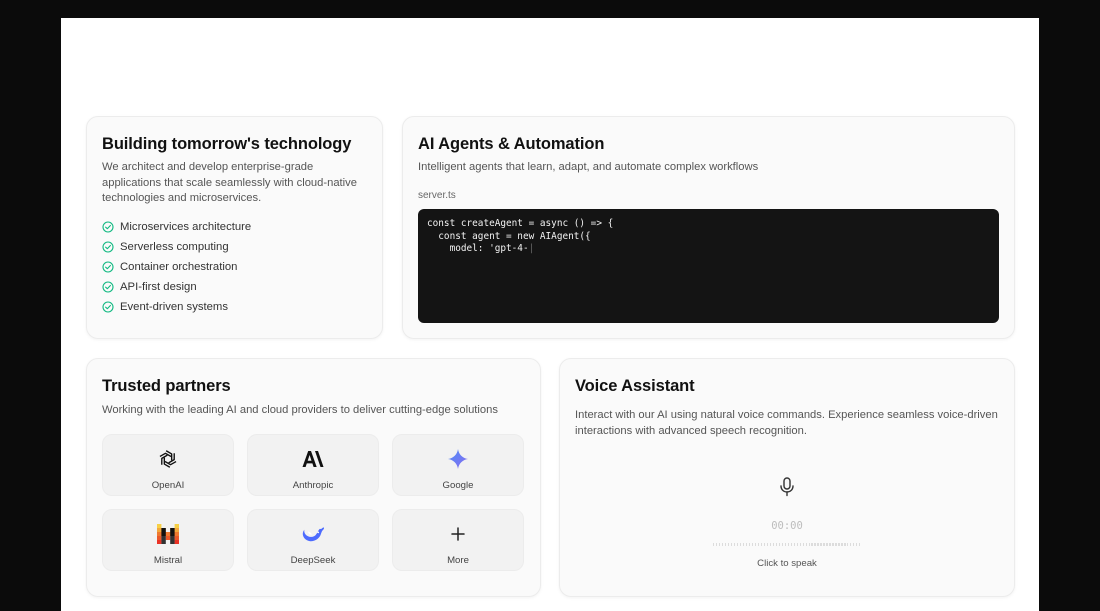  I want to click on list-item: Serverless computing, so click(176, 247).